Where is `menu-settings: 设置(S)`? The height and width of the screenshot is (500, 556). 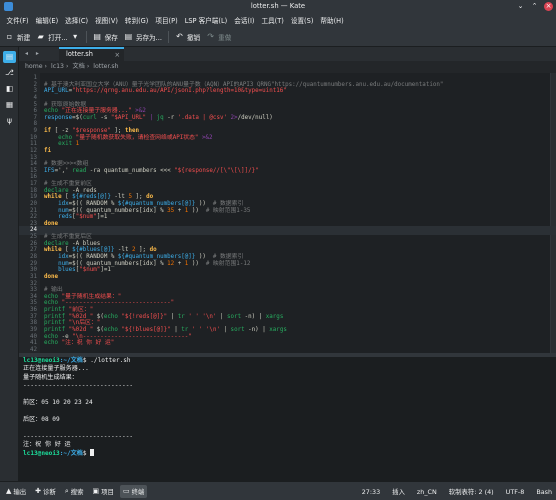 menu-settings: 设置(S) is located at coordinates (302, 20).